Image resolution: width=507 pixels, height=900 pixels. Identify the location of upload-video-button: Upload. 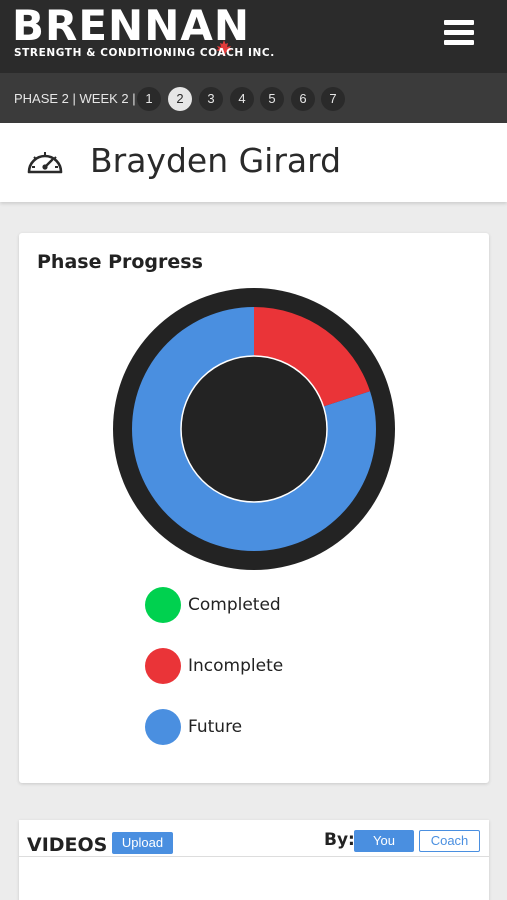
(142, 843).